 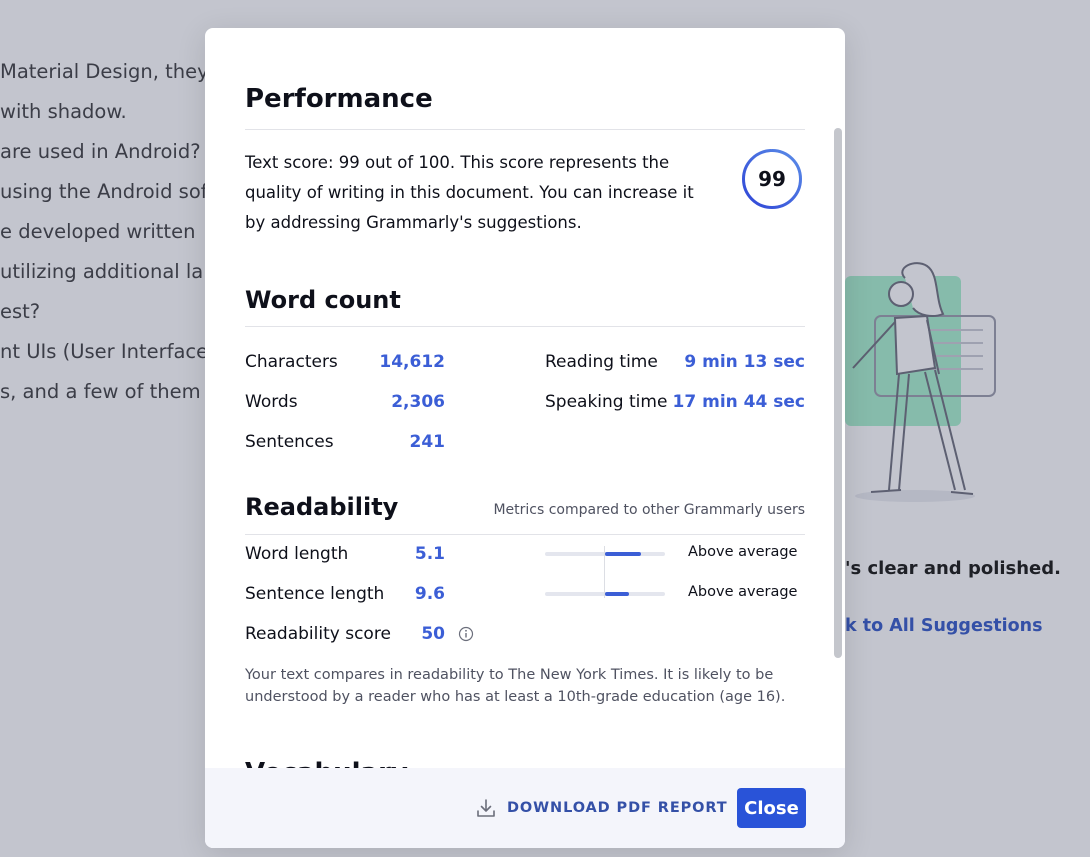 I want to click on performance-title: Performance, so click(x=339, y=99).